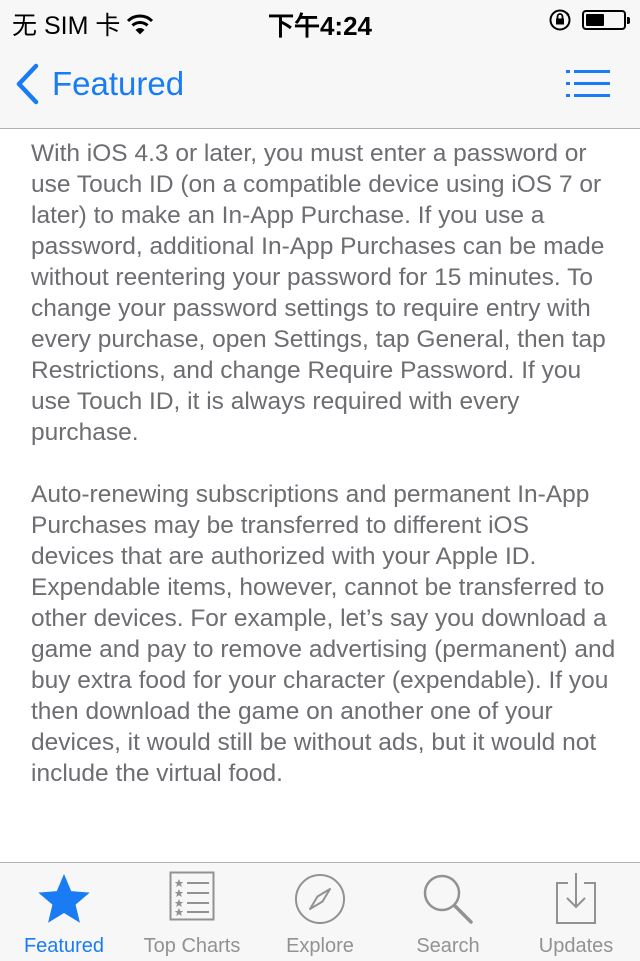 The height and width of the screenshot is (961, 640). Describe the element at coordinates (64, 946) in the screenshot. I see `tab-featured-label: Featured` at that location.